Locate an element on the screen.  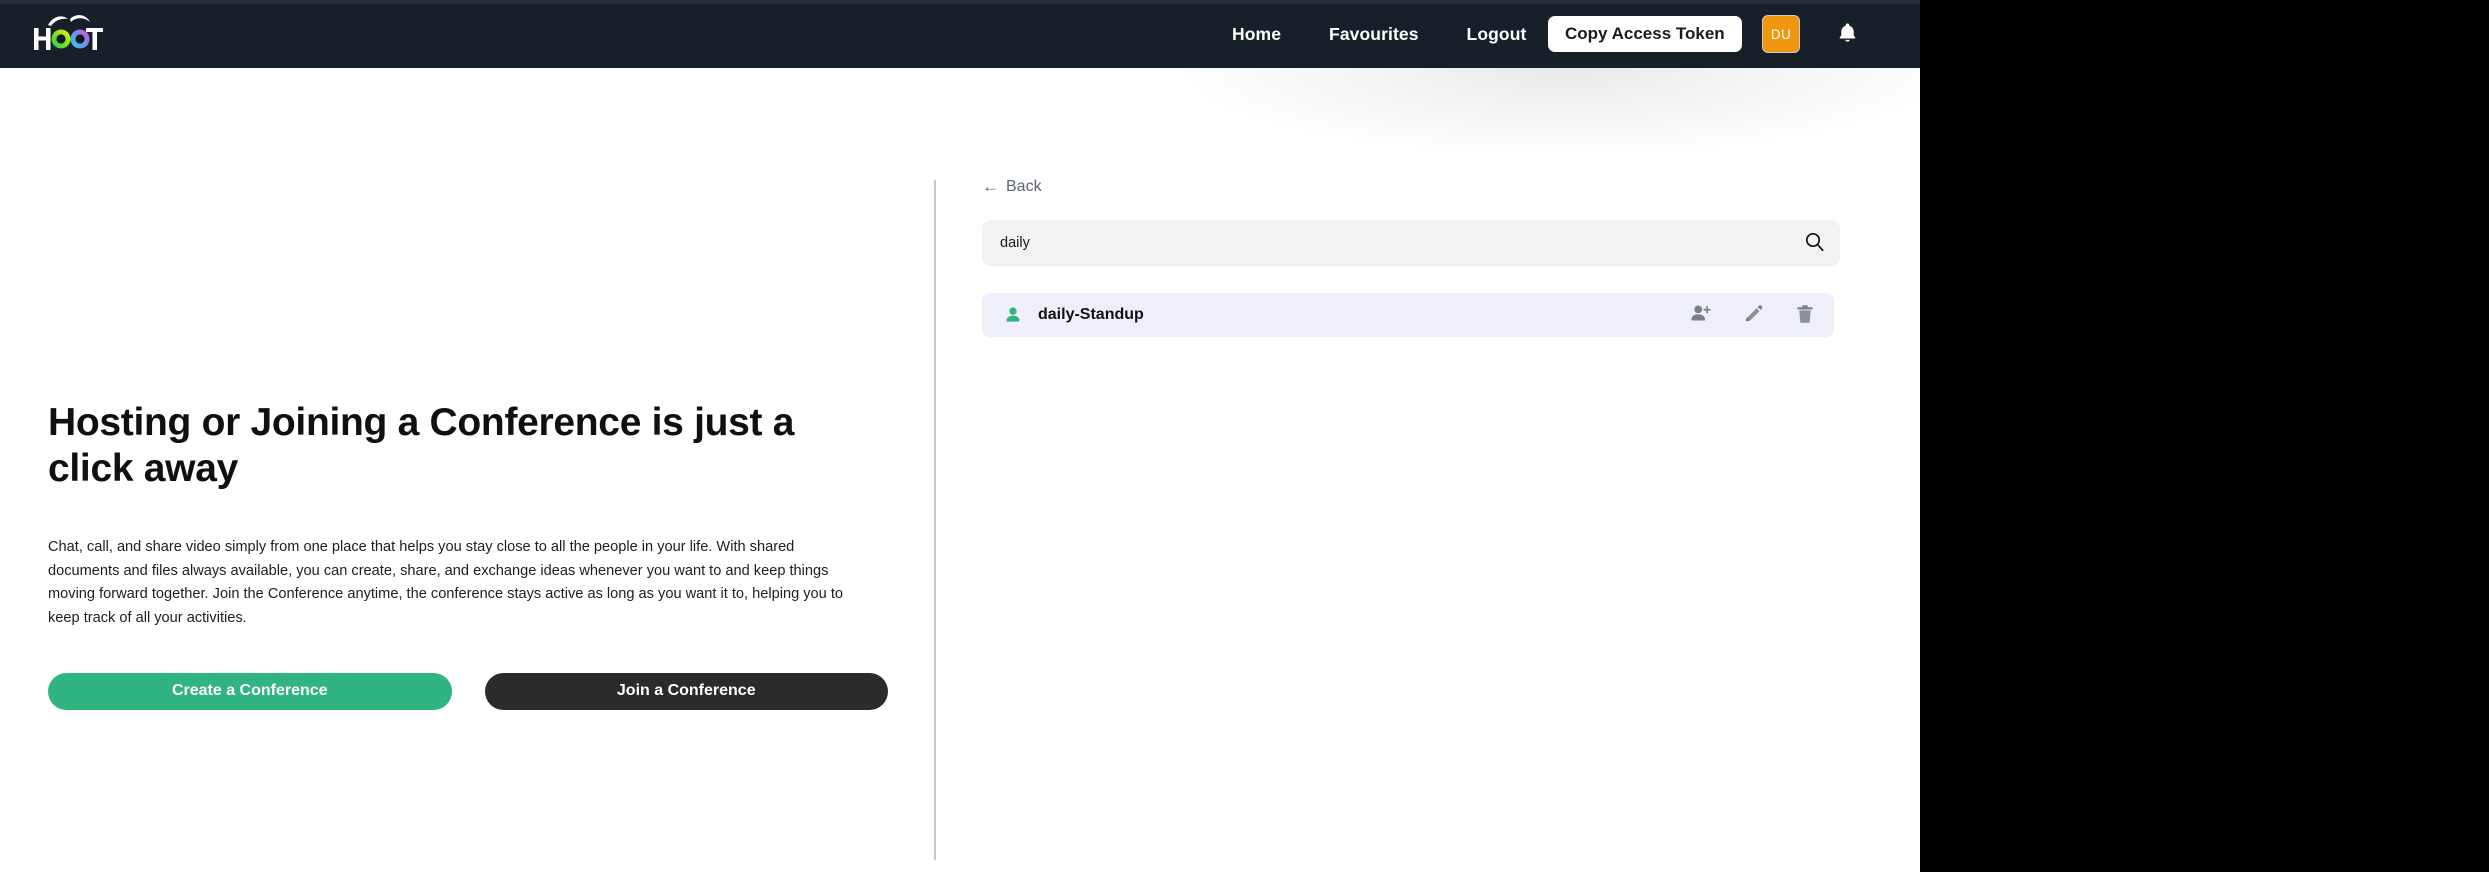
vertical-divider is located at coordinates (935, 520).